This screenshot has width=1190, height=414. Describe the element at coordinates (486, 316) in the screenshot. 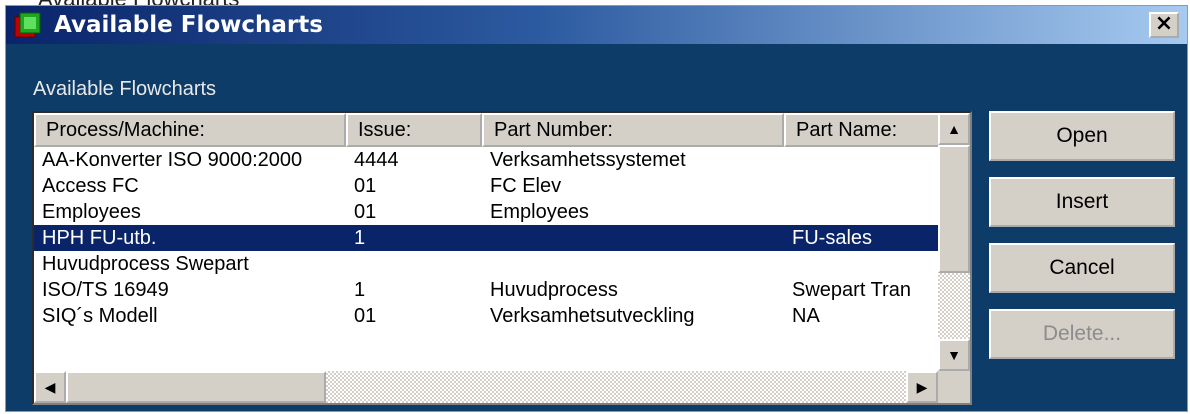

I see `table-row: SIQ´s Modell 01 Verksamhetsutveckling NA` at that location.